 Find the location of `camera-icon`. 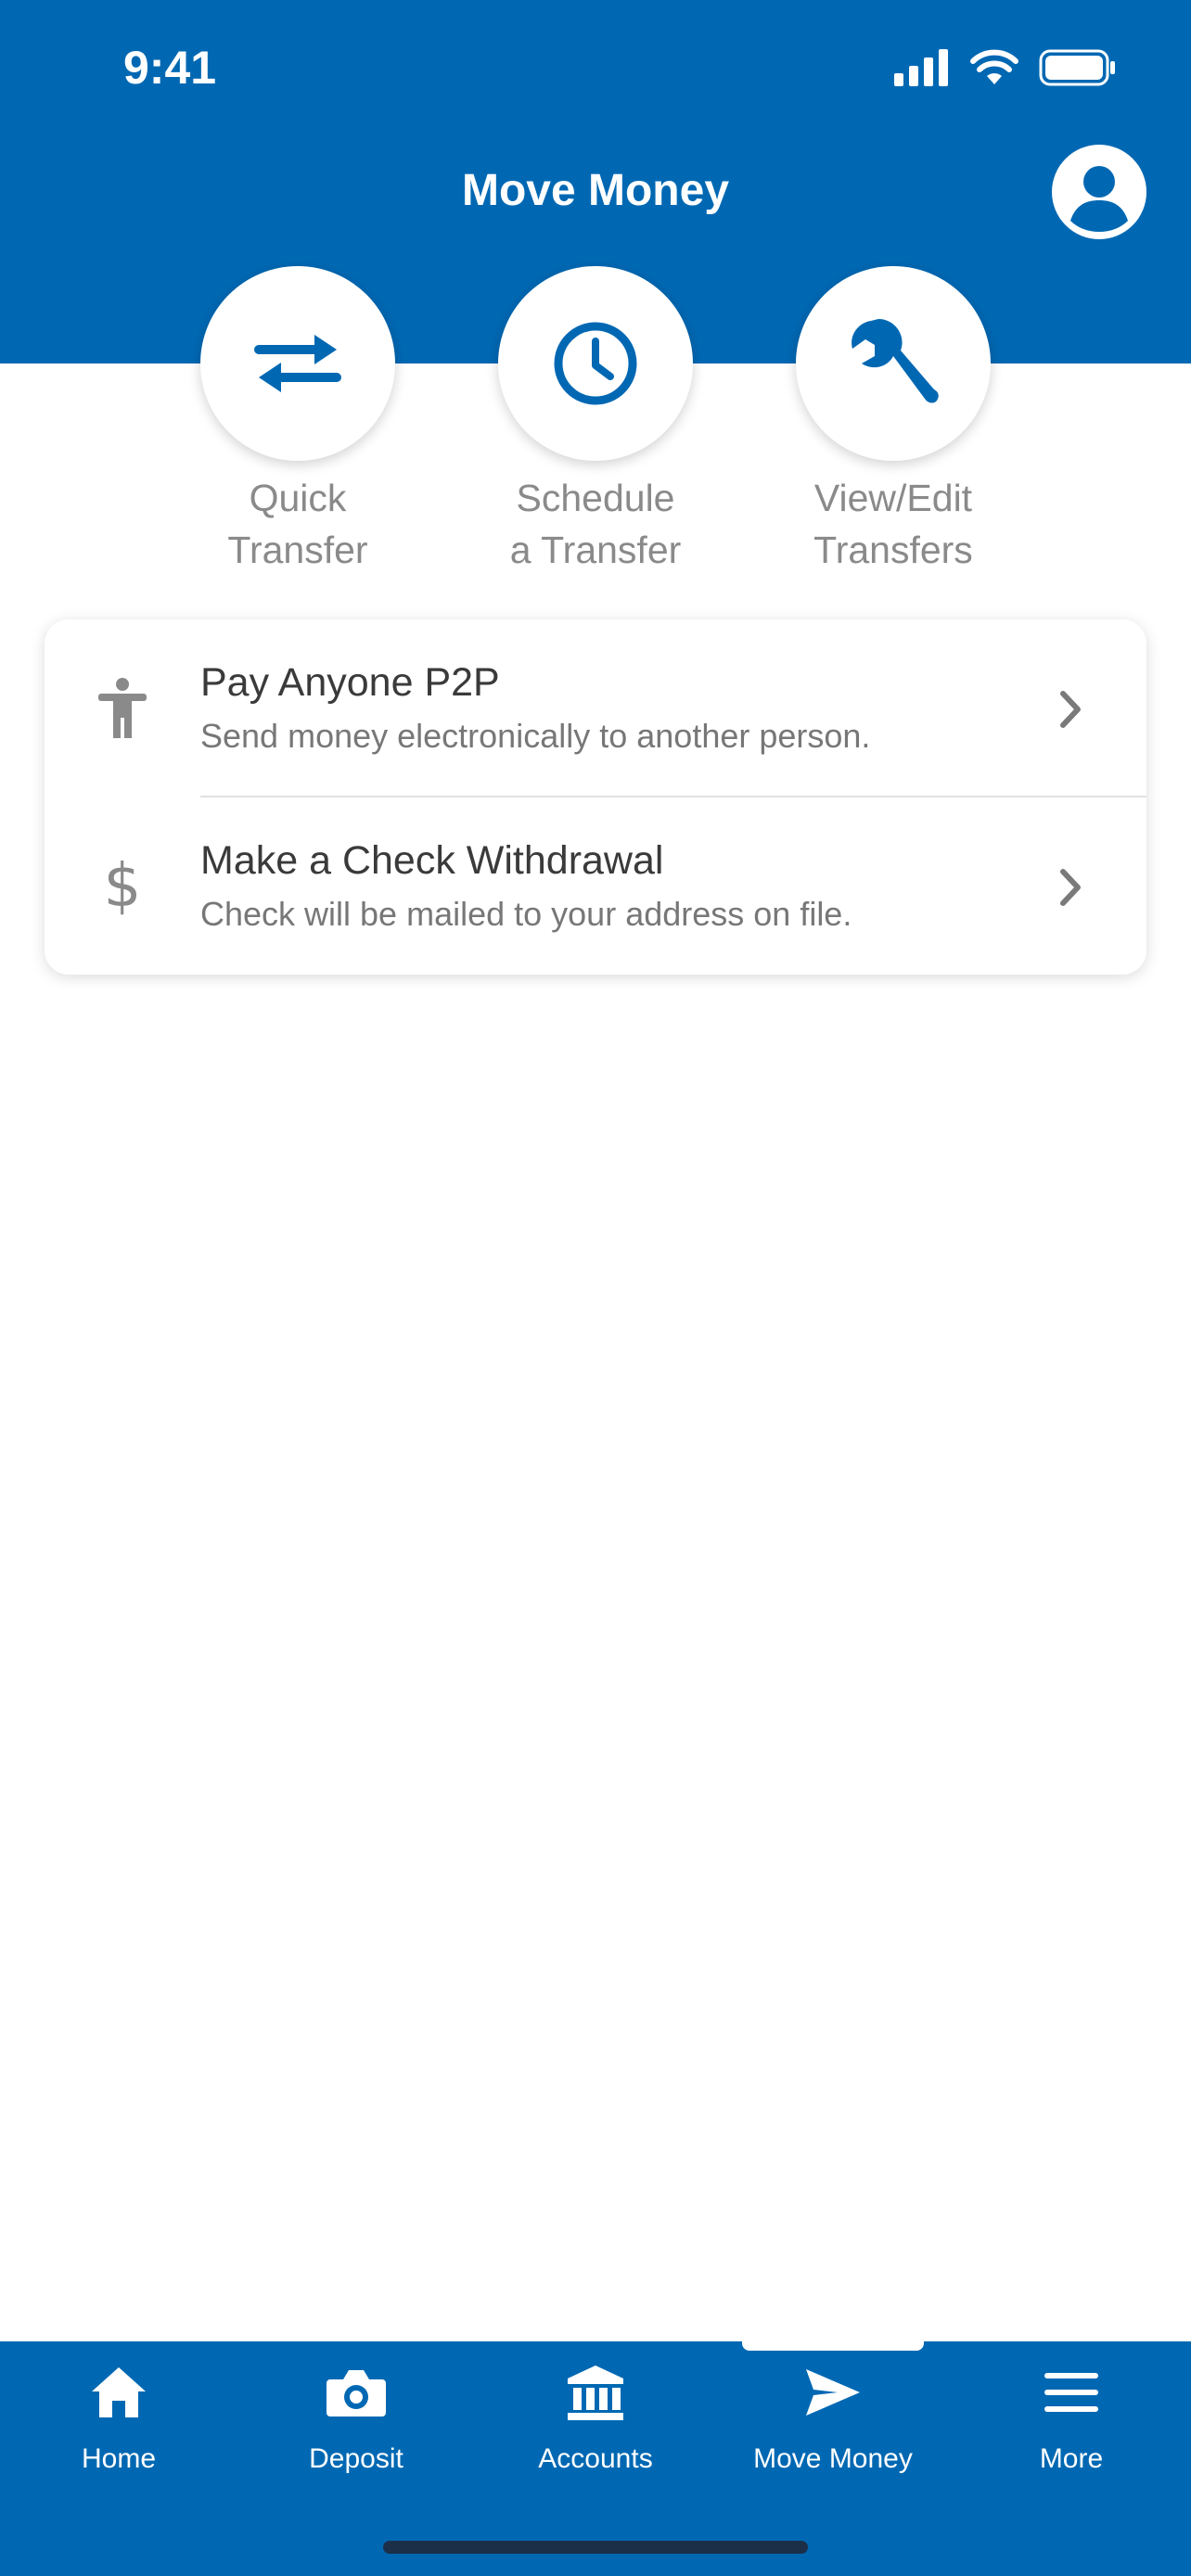

camera-icon is located at coordinates (356, 2393).